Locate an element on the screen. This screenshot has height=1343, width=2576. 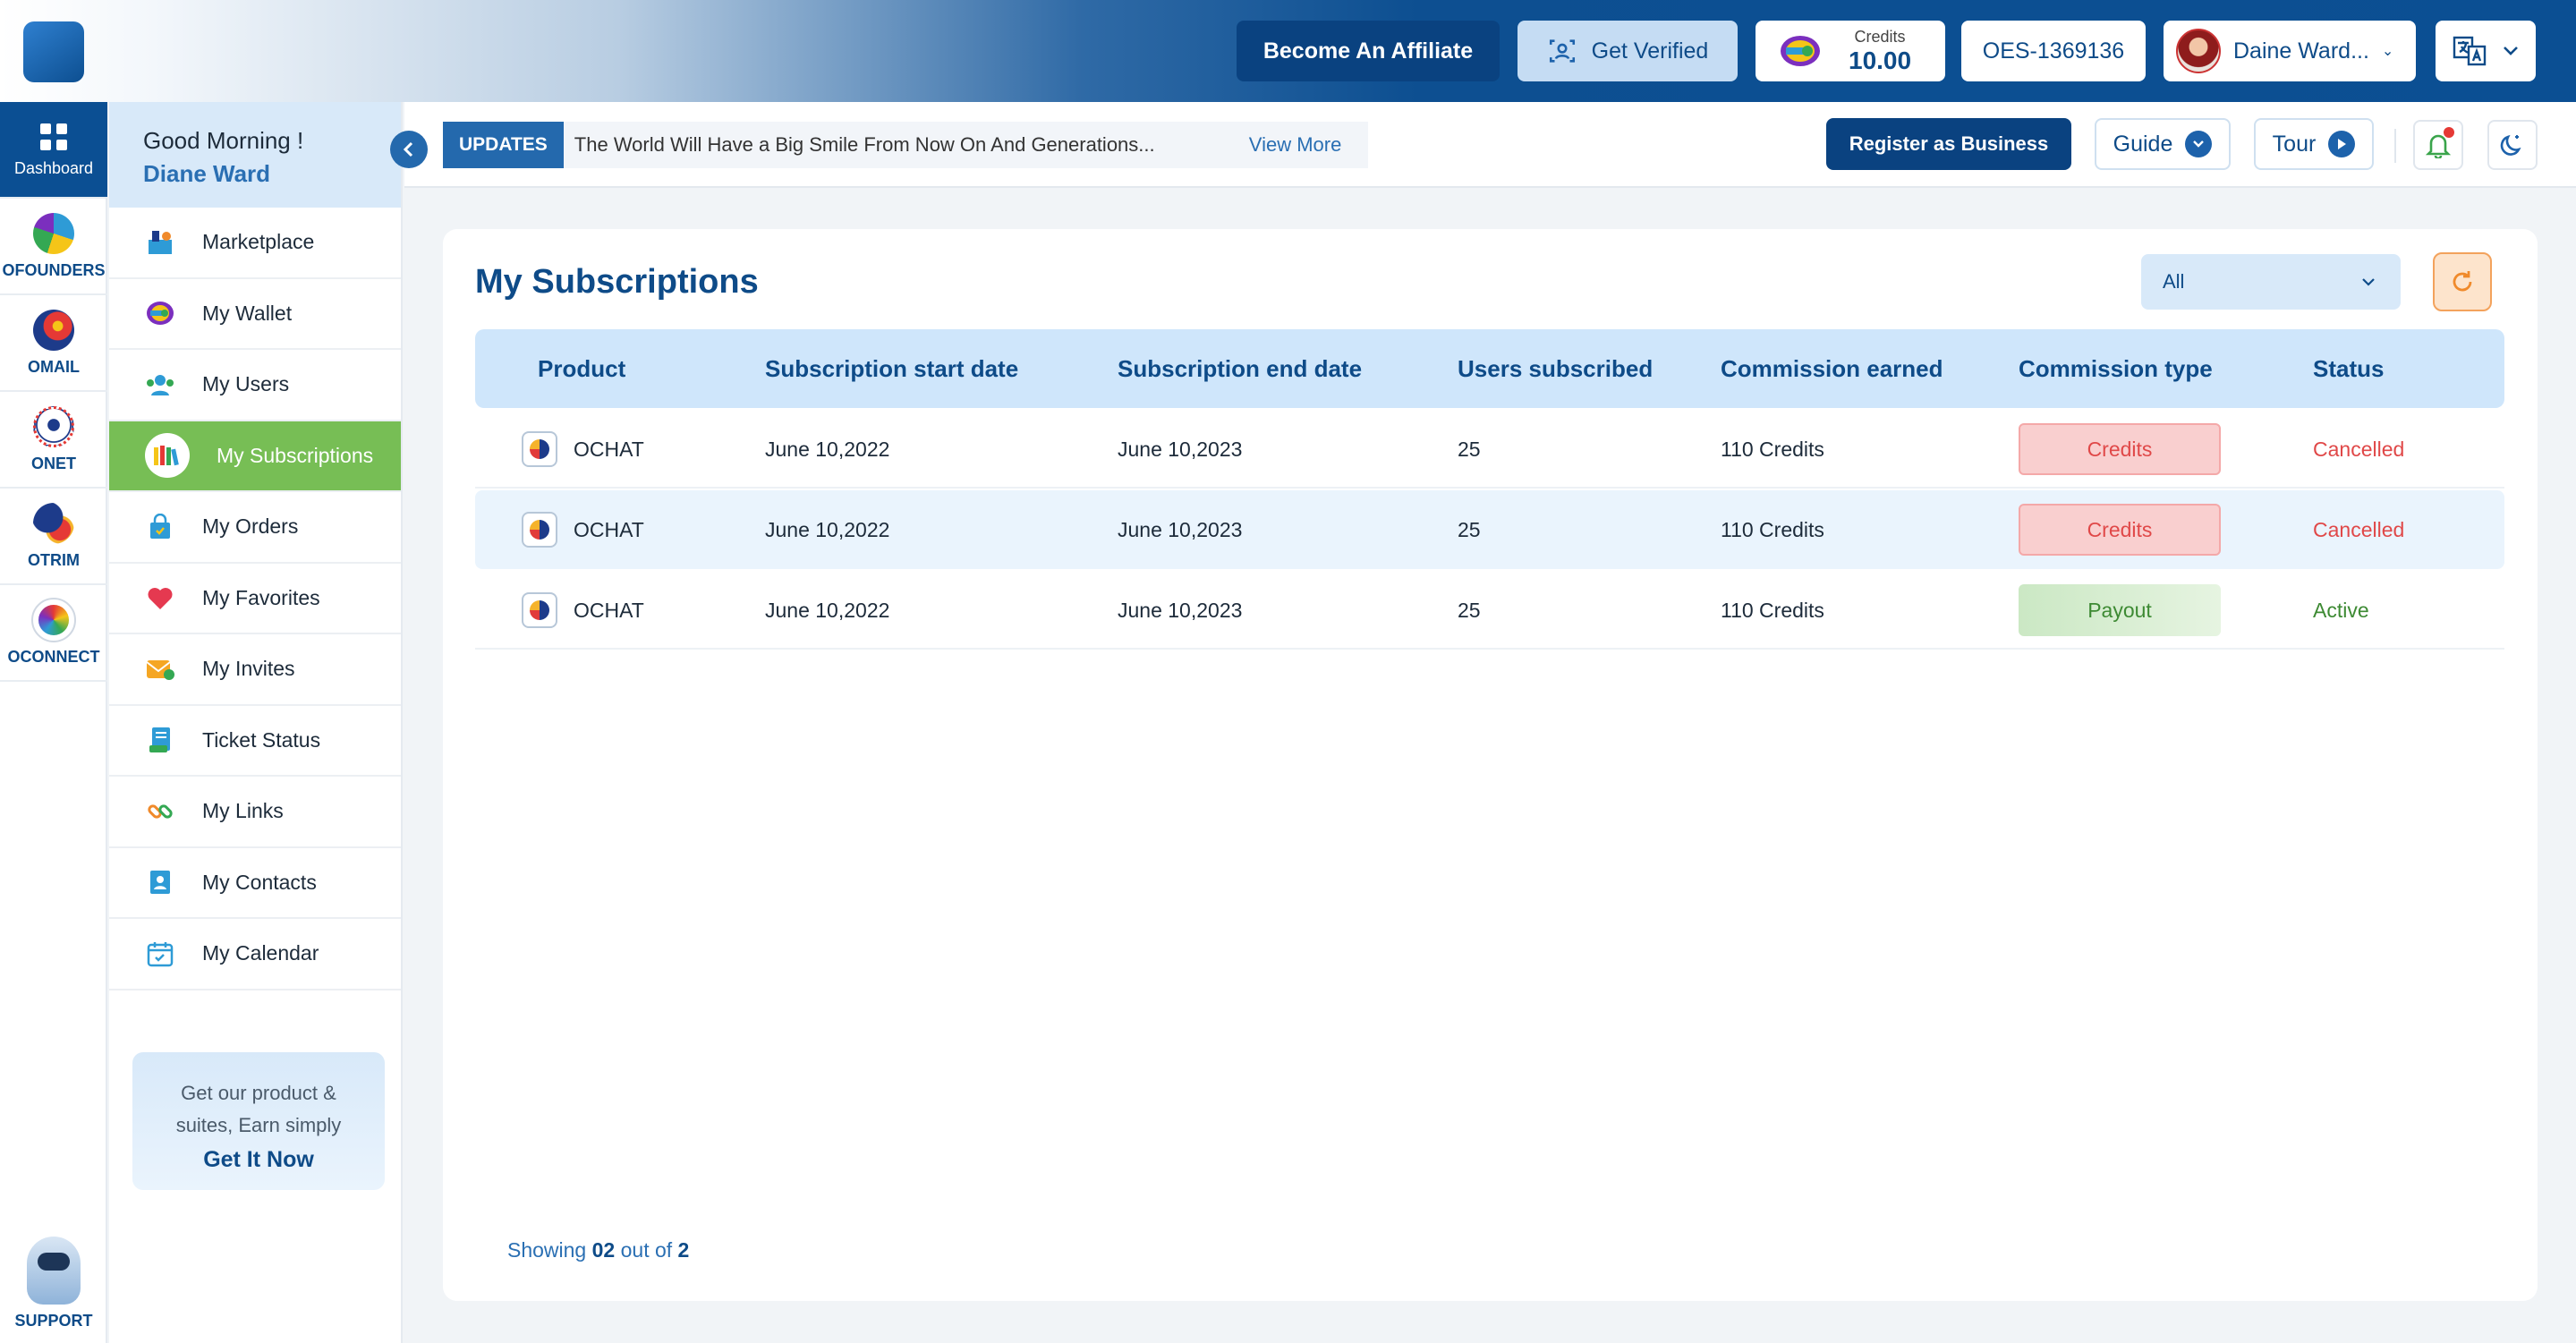
column-header: Commission type is located at coordinates (2116, 368).